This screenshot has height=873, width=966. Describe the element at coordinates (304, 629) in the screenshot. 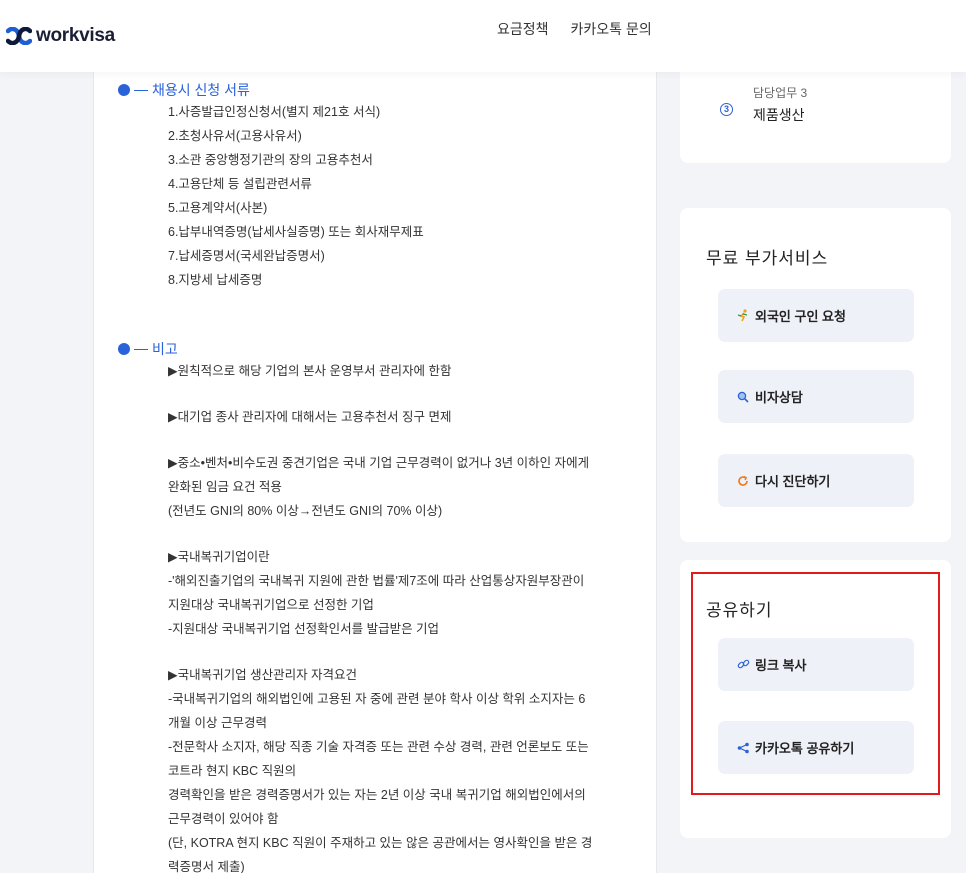

I see `remark-line: -지원대상 국내복귀기업 선정확인서를 발급받은 기업` at that location.